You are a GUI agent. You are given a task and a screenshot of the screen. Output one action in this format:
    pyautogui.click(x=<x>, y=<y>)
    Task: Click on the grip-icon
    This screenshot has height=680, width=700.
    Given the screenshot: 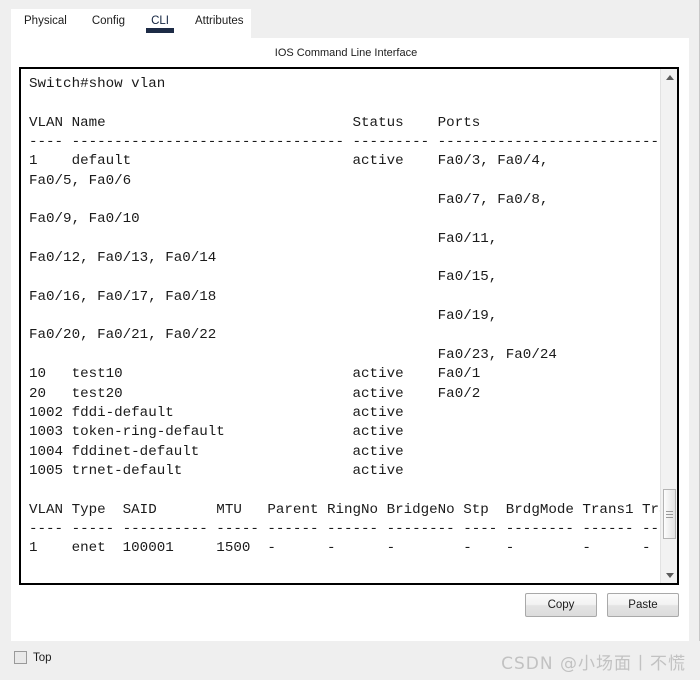 What is the action you would take?
    pyautogui.click(x=669, y=514)
    